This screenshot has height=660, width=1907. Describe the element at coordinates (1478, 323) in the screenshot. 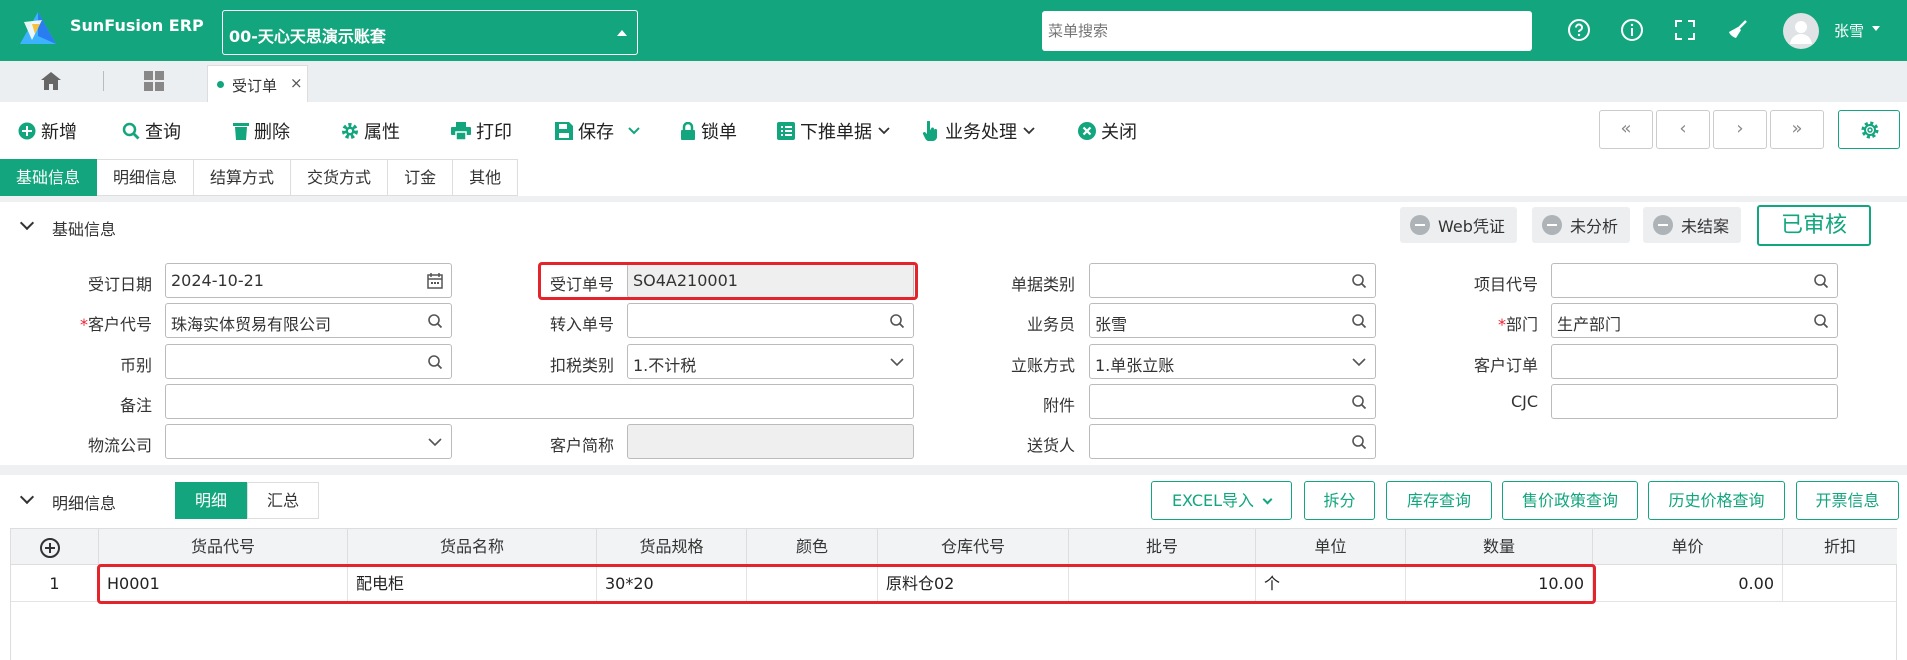

I see `label-department: *部门` at that location.